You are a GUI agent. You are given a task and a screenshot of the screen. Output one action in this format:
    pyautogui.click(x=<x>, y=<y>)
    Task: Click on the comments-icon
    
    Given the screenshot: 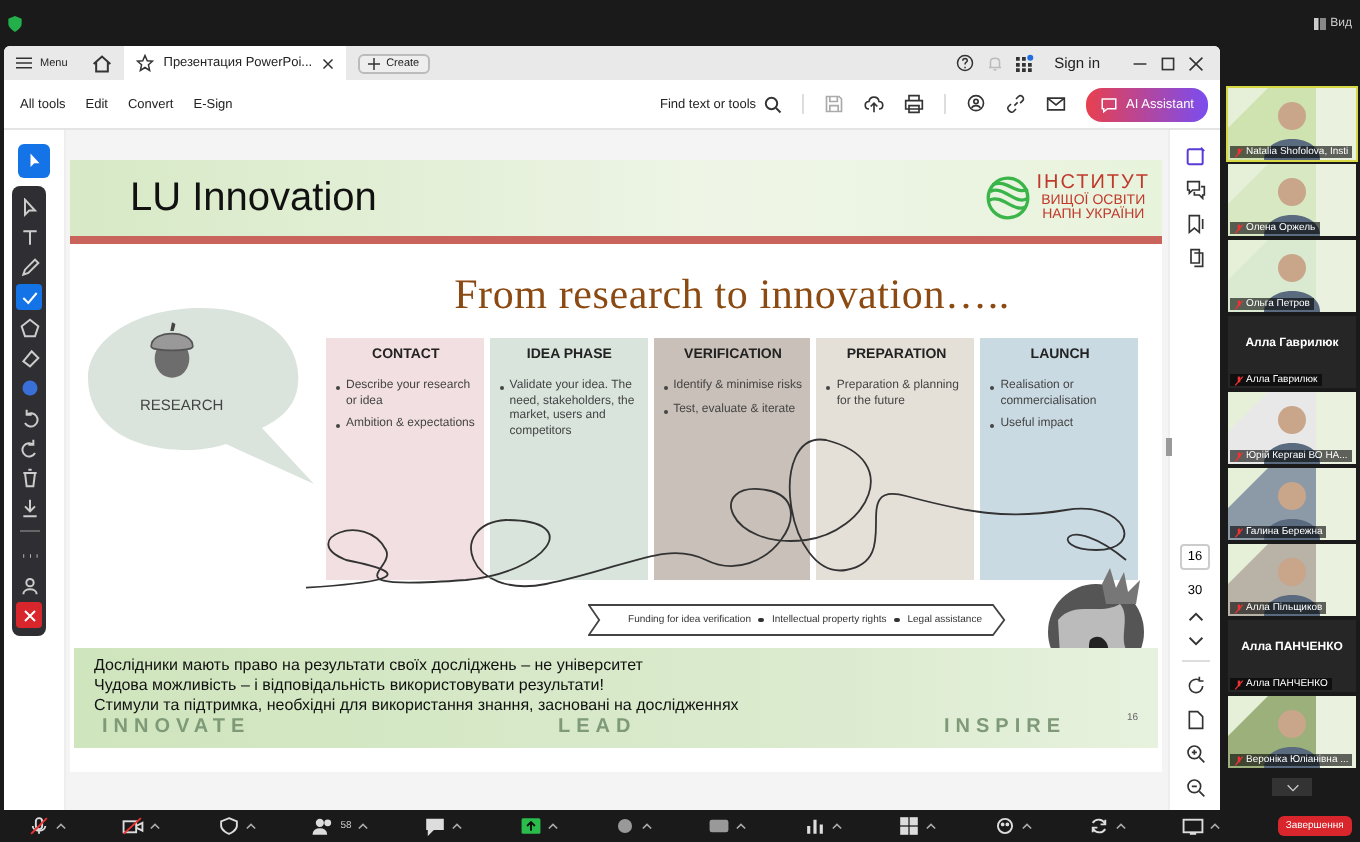 What is the action you would take?
    pyautogui.click(x=1195, y=190)
    